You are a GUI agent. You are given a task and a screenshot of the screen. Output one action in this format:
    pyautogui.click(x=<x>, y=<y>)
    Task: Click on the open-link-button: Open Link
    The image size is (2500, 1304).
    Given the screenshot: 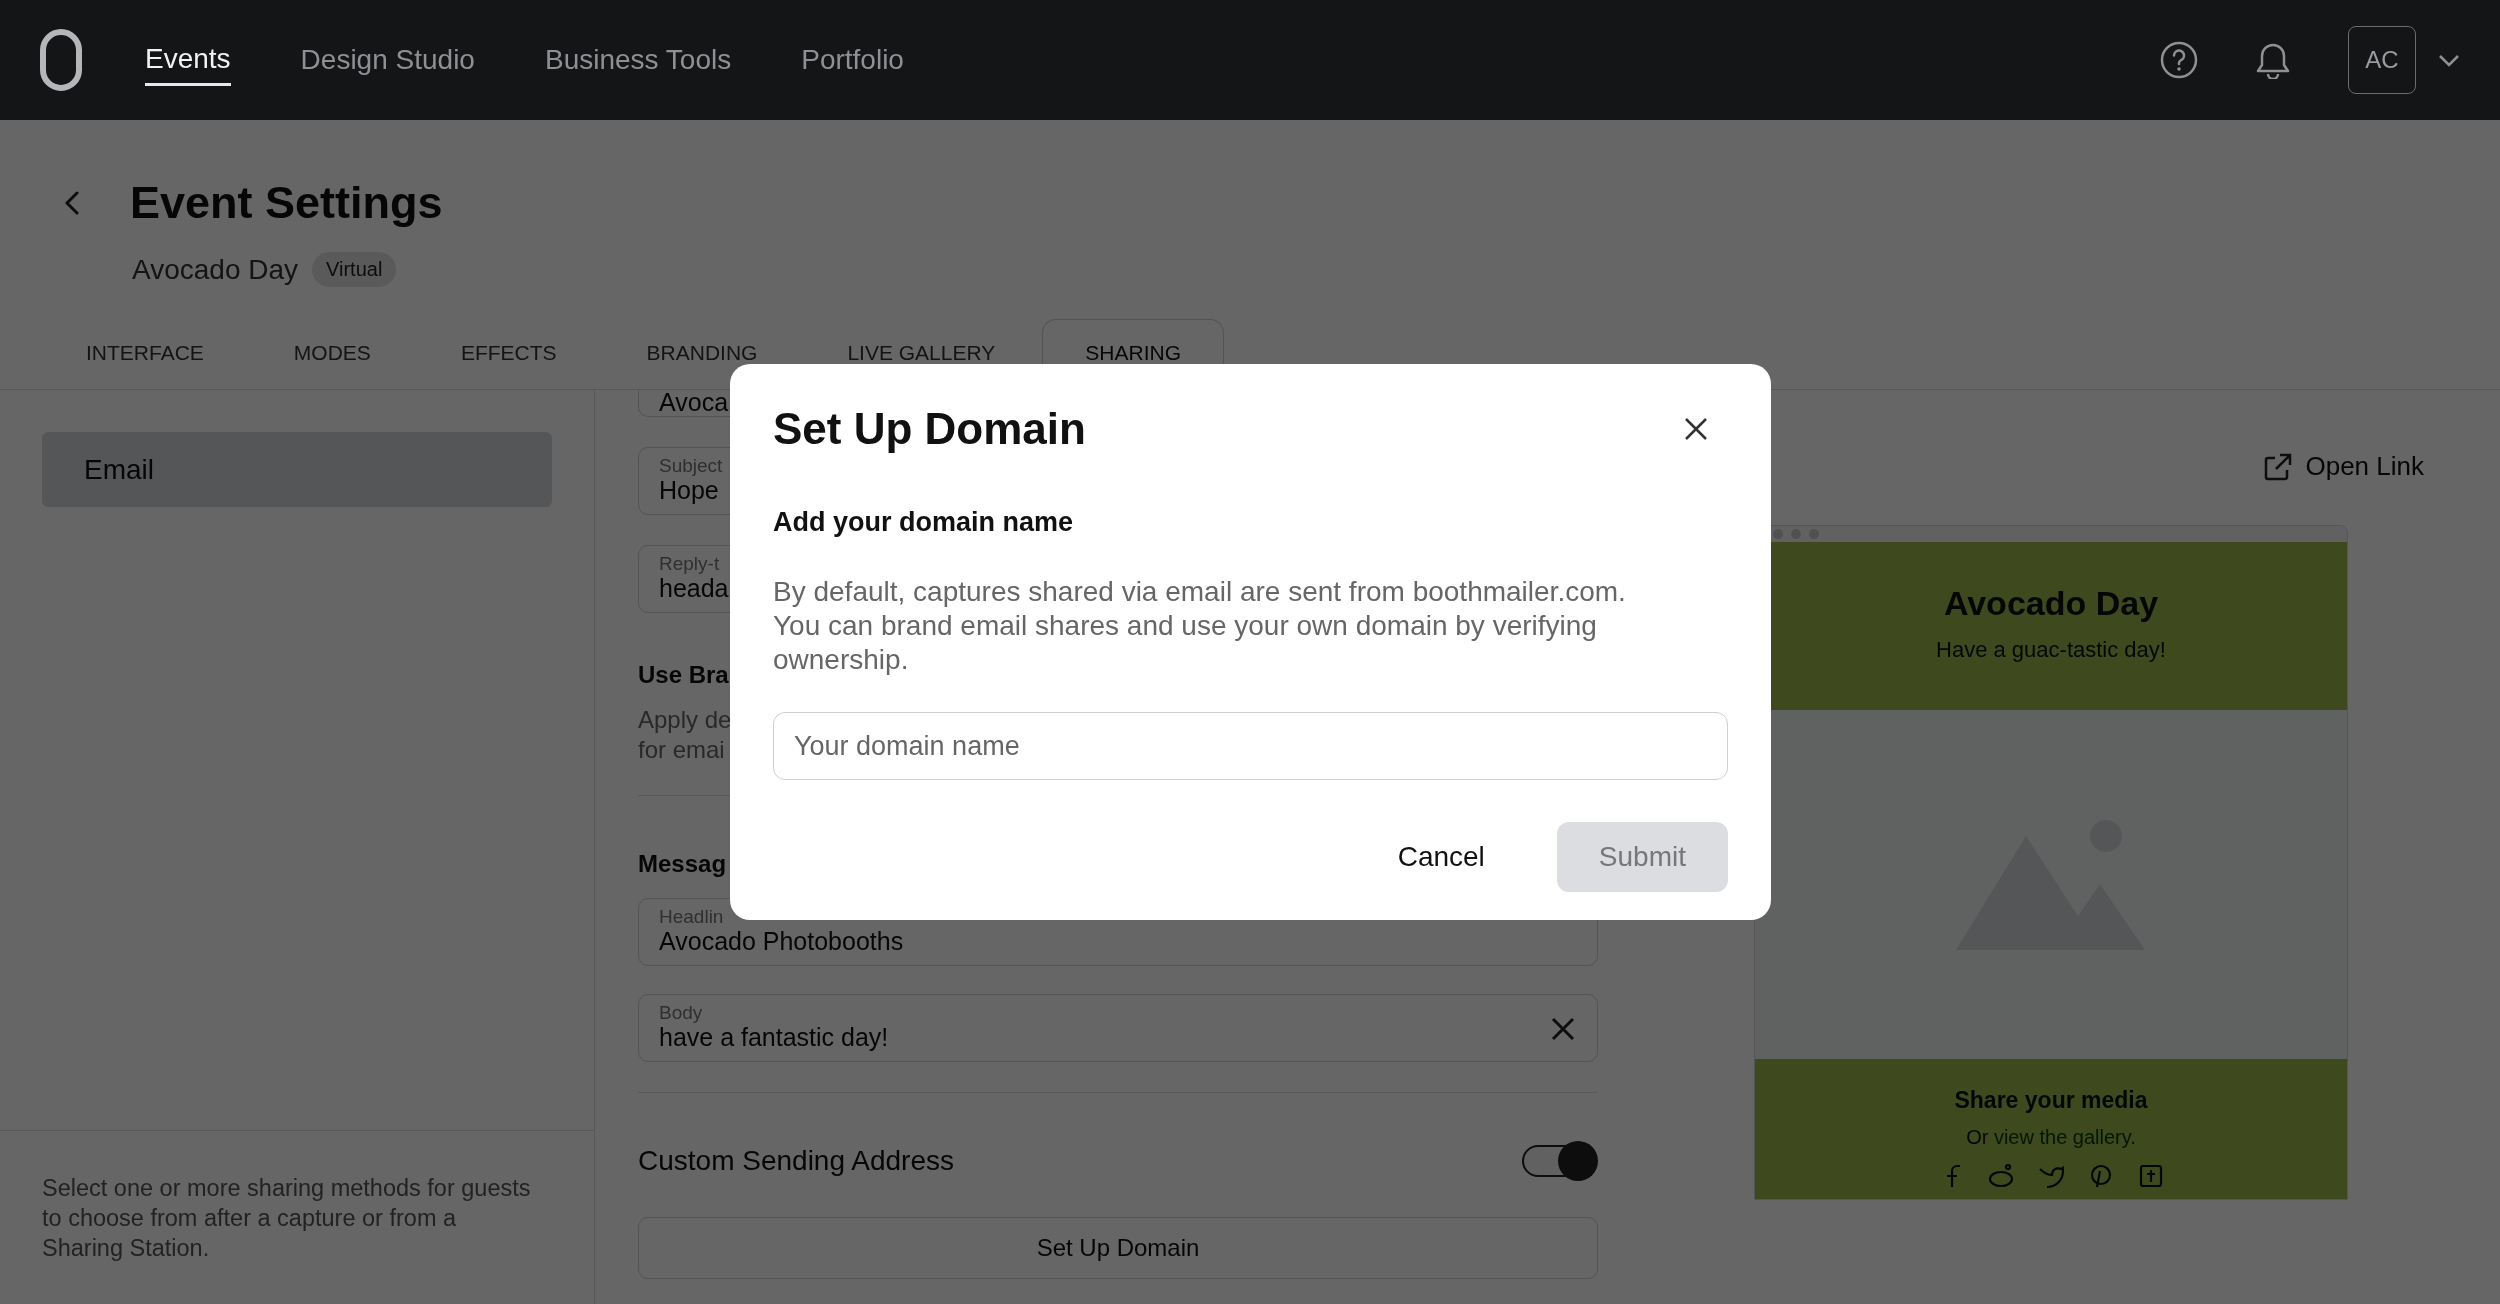 What is the action you would take?
    pyautogui.click(x=2343, y=466)
    